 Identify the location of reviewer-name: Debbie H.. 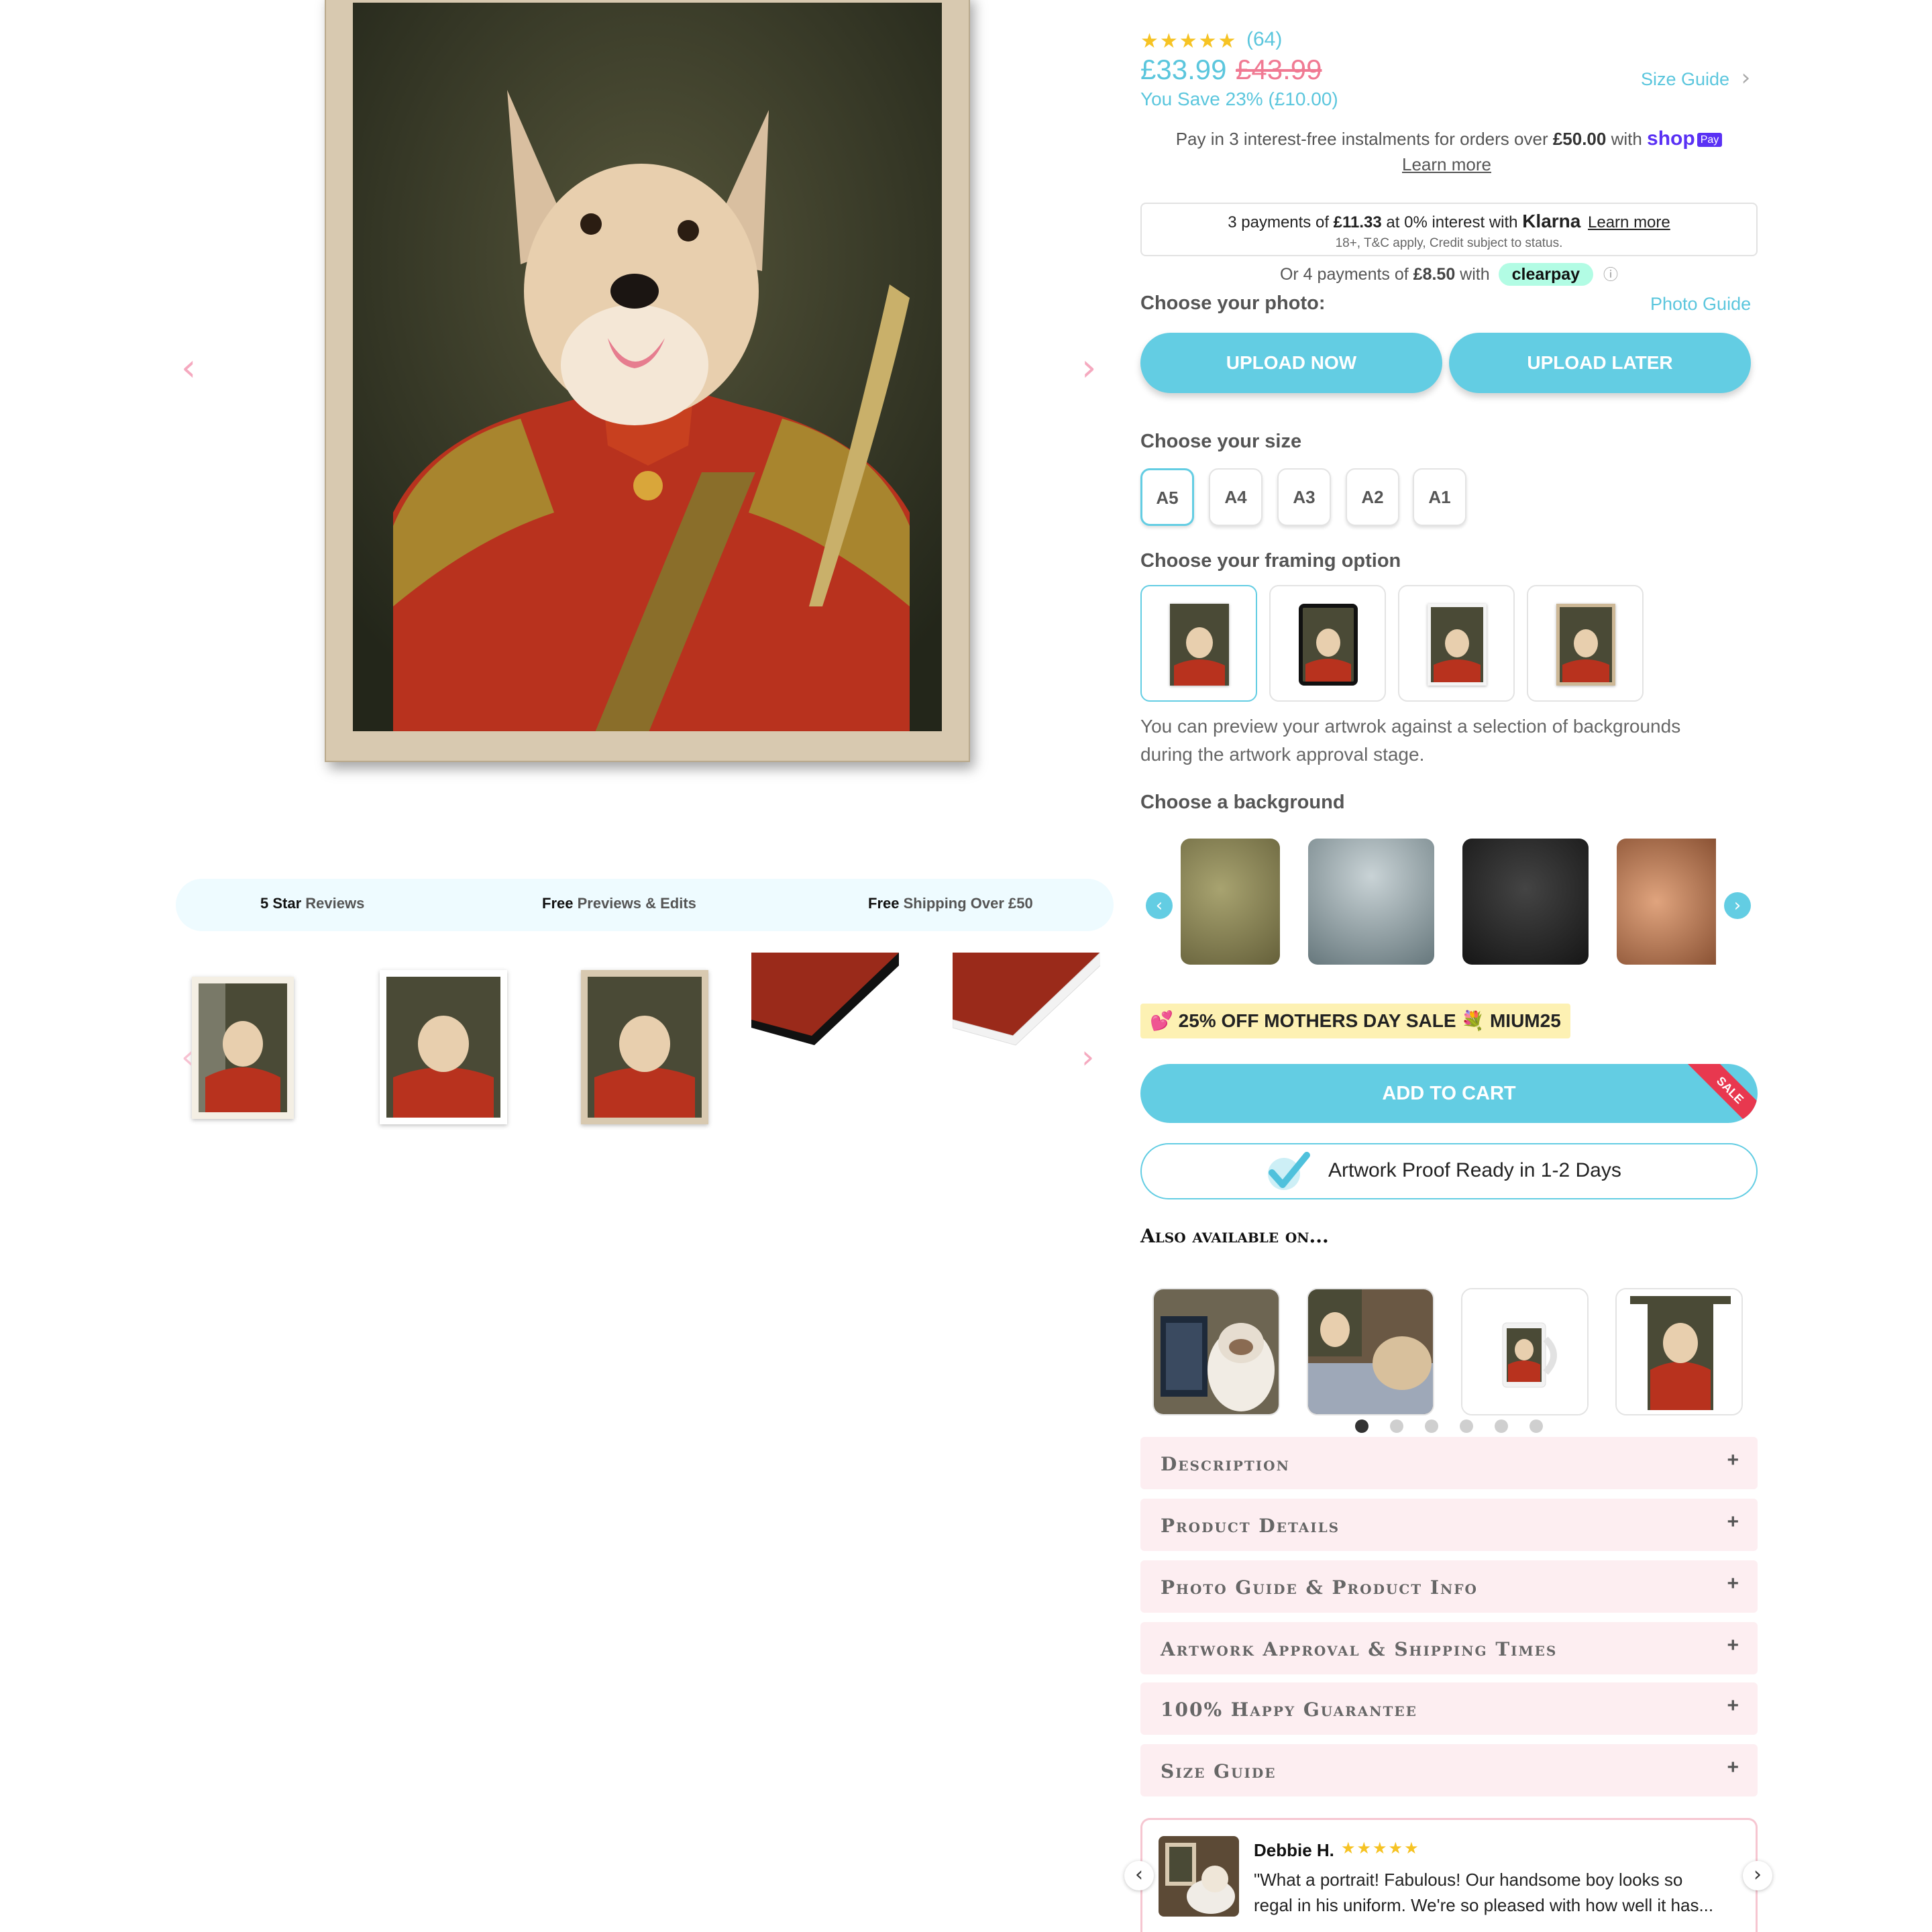
(1294, 1850).